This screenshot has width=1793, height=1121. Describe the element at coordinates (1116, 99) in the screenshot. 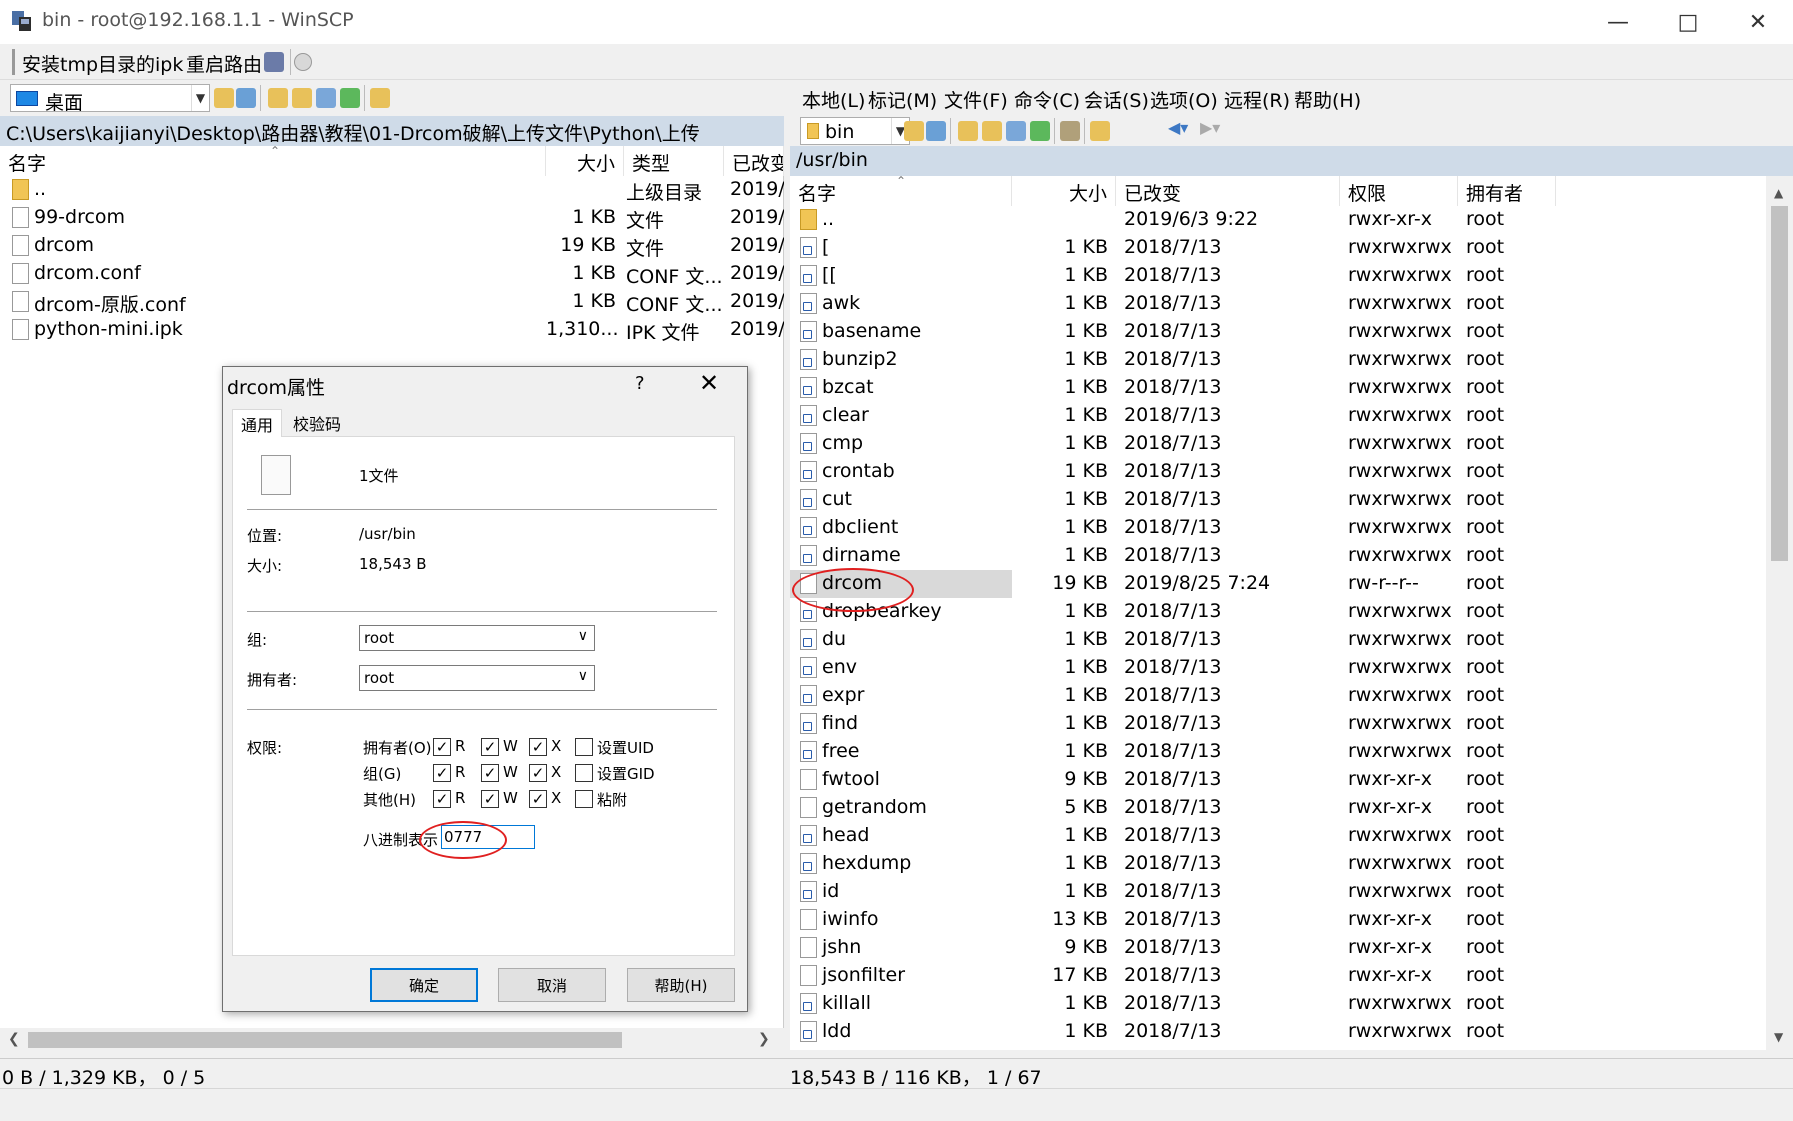

I see `menu-session: 会话(S)` at that location.